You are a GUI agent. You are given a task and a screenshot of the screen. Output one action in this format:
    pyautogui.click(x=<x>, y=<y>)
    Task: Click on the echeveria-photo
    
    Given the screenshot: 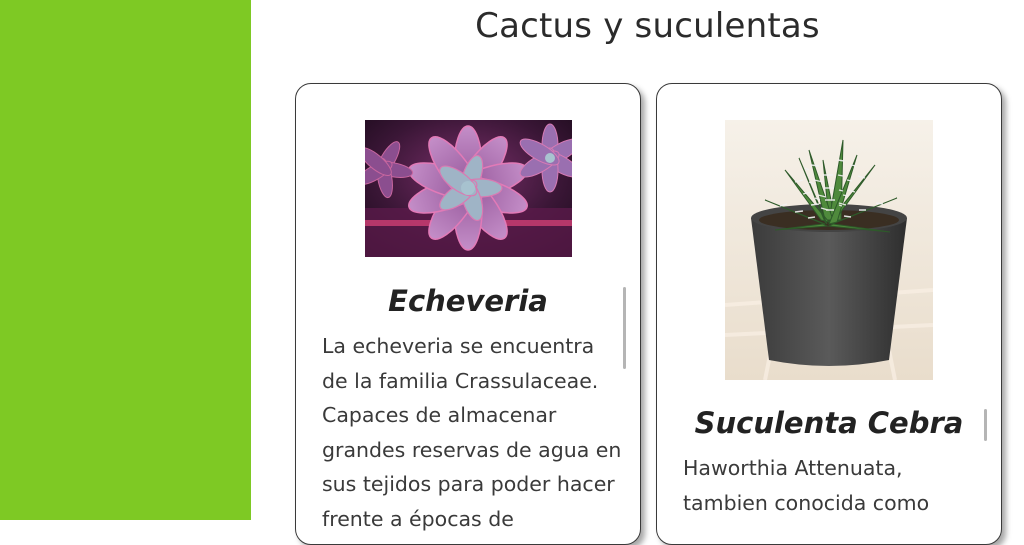 What is the action you would take?
    pyautogui.click(x=468, y=188)
    